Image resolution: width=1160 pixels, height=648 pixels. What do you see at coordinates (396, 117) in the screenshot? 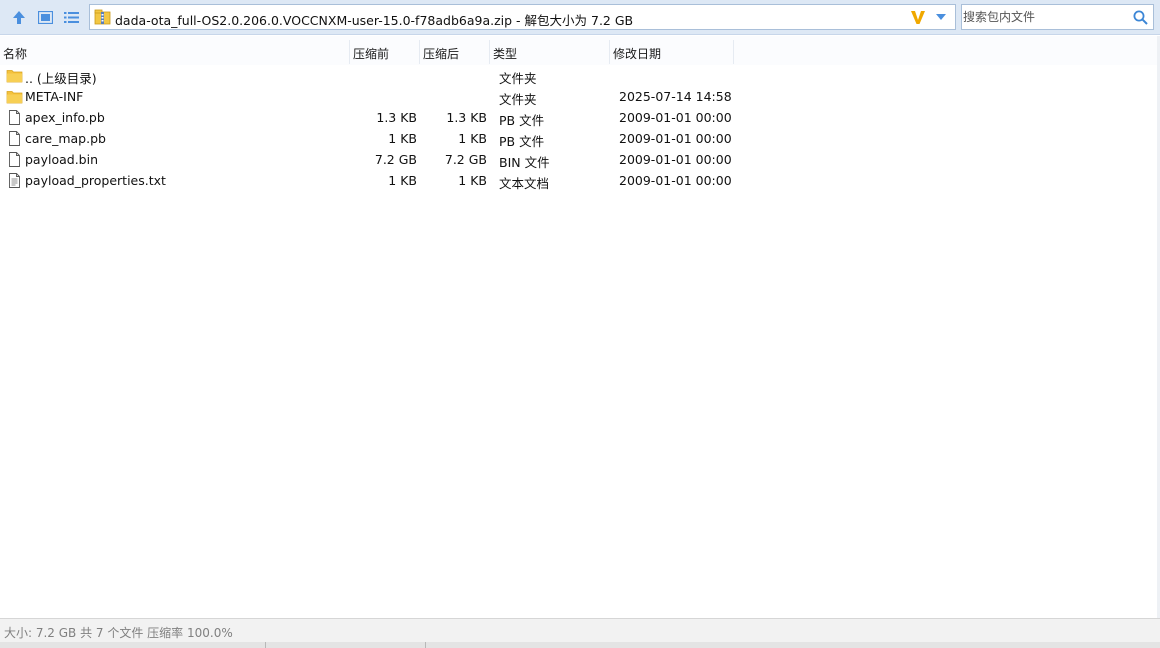
I see `file-compressed-size: 1.3 KB` at bounding box center [396, 117].